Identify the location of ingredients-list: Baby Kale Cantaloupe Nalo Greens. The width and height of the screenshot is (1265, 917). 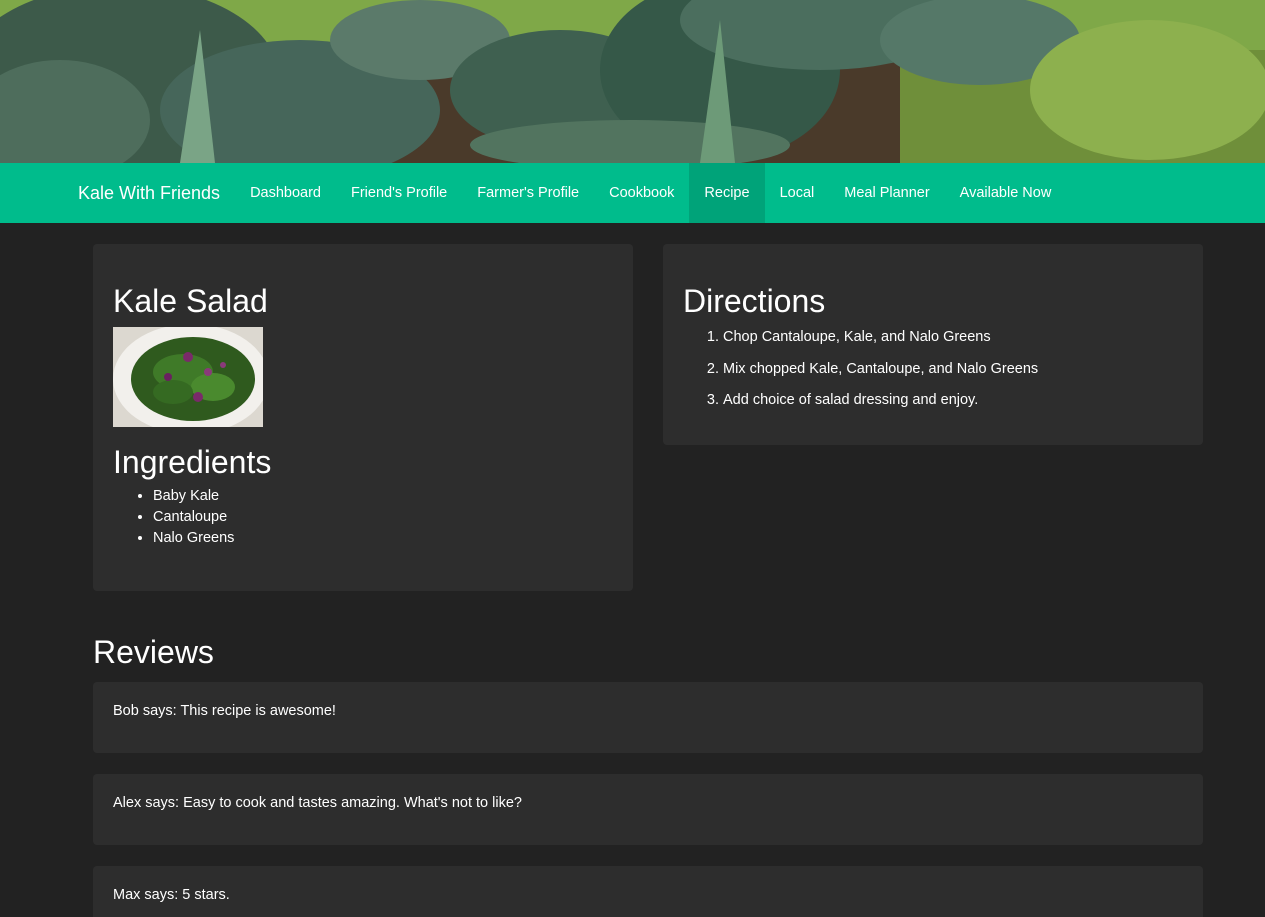
(363, 517).